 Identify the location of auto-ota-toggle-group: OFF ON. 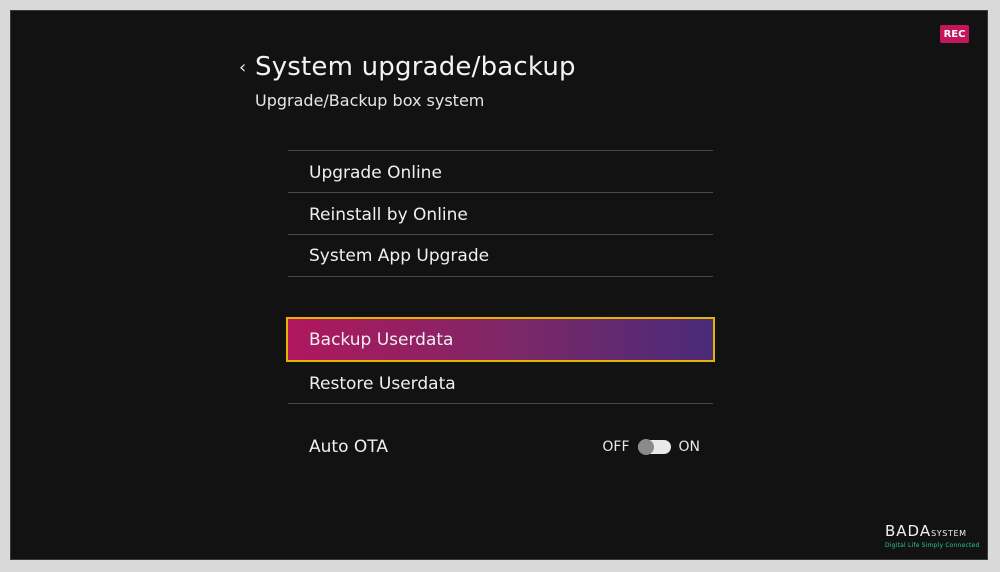
(651, 447).